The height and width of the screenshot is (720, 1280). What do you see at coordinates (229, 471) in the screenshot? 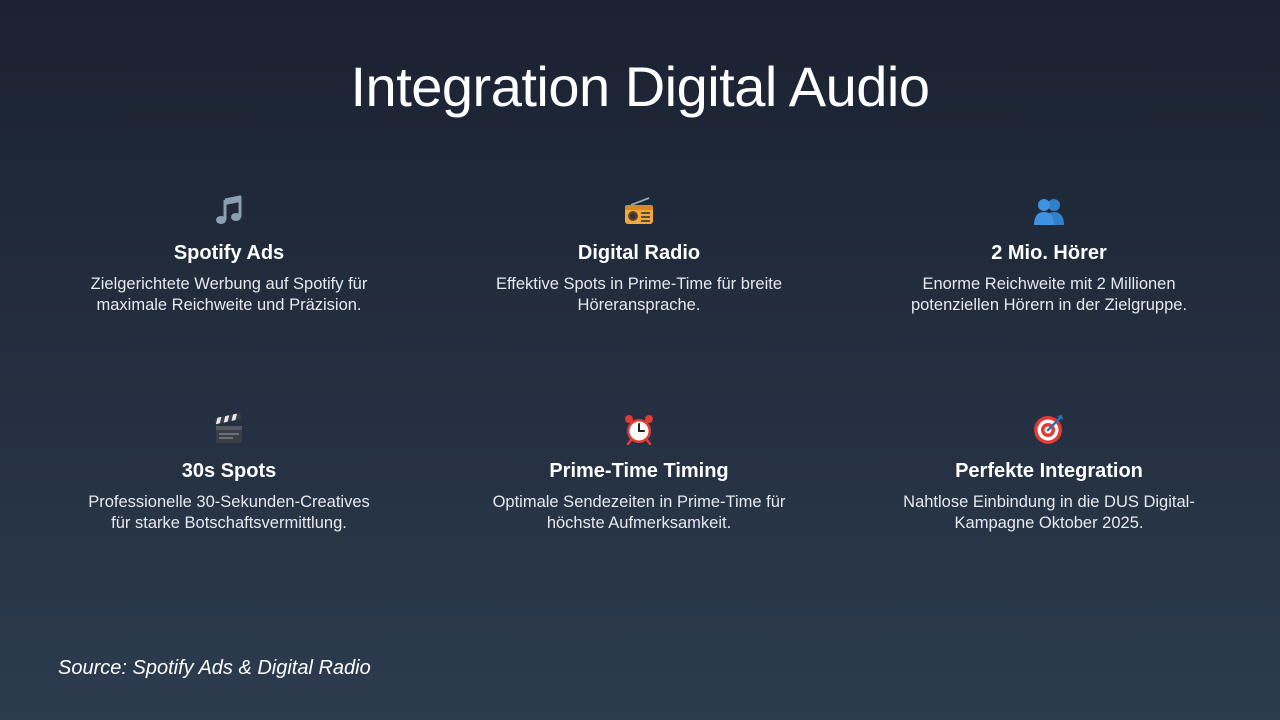
I see `feature-title: 30s Spots` at bounding box center [229, 471].